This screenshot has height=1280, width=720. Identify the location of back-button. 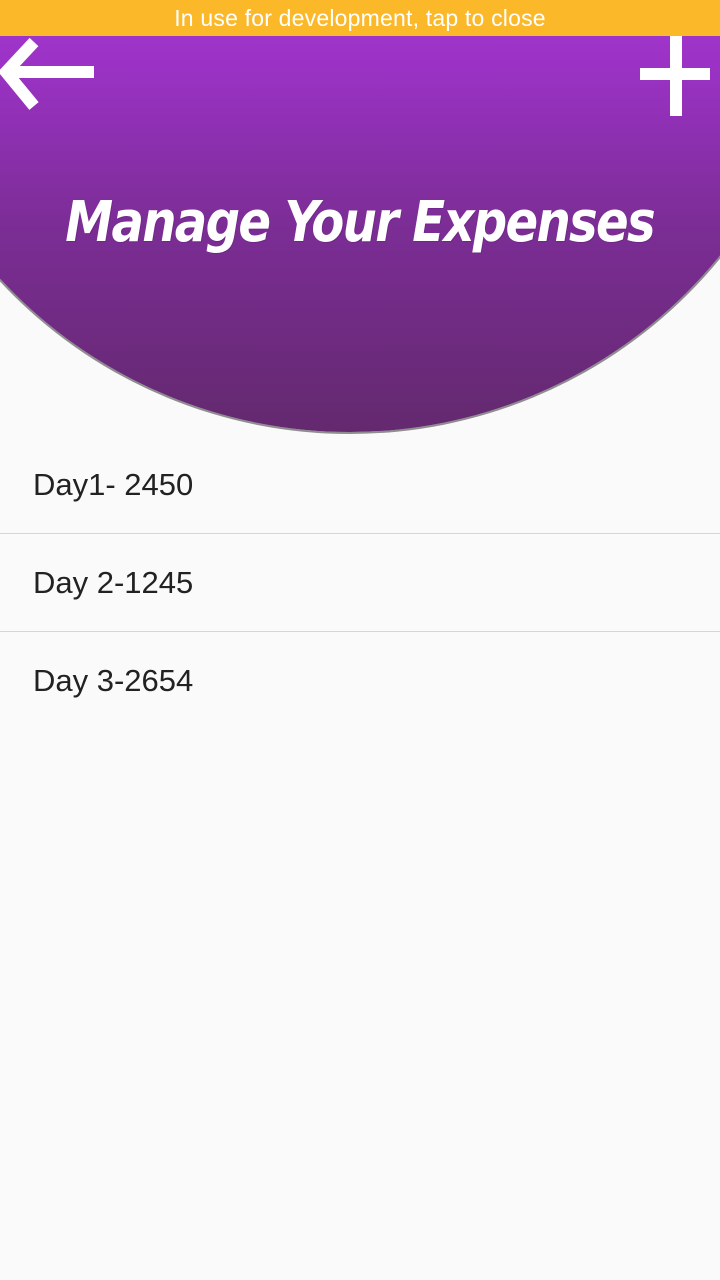
(50, 77).